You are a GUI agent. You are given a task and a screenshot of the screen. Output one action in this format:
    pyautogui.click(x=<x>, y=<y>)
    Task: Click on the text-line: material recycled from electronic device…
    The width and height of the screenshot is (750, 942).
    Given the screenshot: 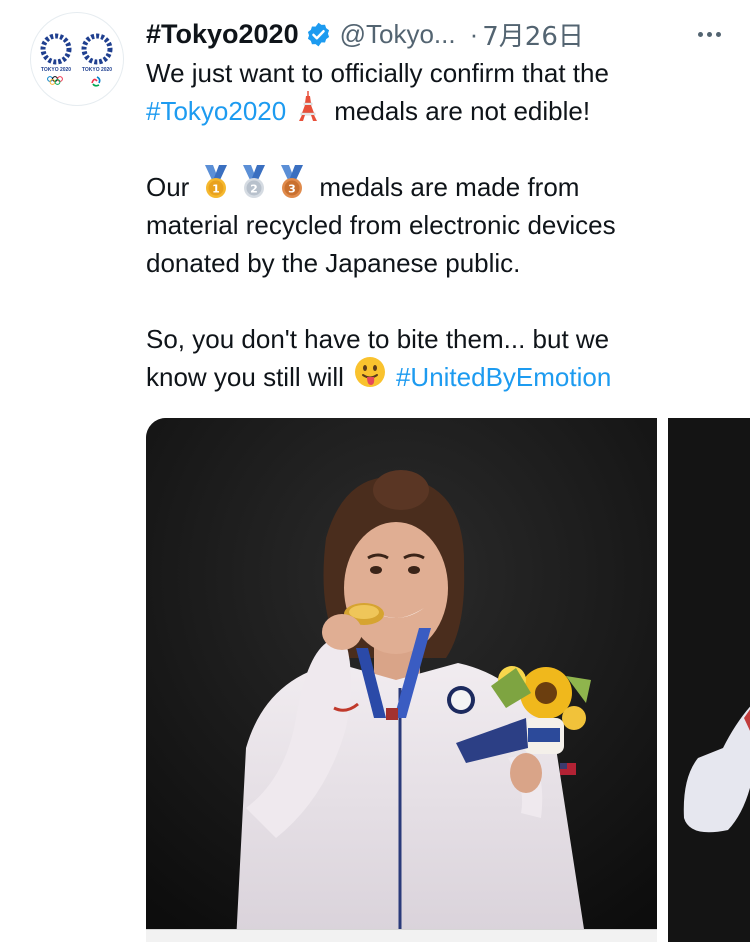 What is the action you would take?
    pyautogui.click(x=426, y=225)
    